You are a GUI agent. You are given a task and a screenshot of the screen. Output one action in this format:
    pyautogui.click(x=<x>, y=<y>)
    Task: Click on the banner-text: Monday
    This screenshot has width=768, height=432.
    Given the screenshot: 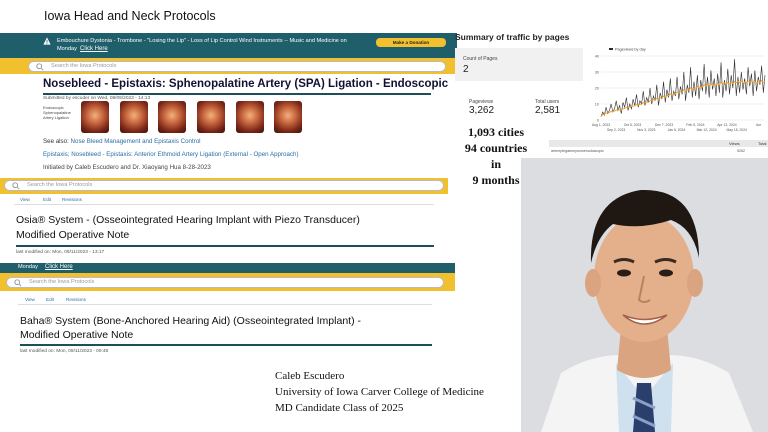 What is the action you would take?
    pyautogui.click(x=28, y=267)
    